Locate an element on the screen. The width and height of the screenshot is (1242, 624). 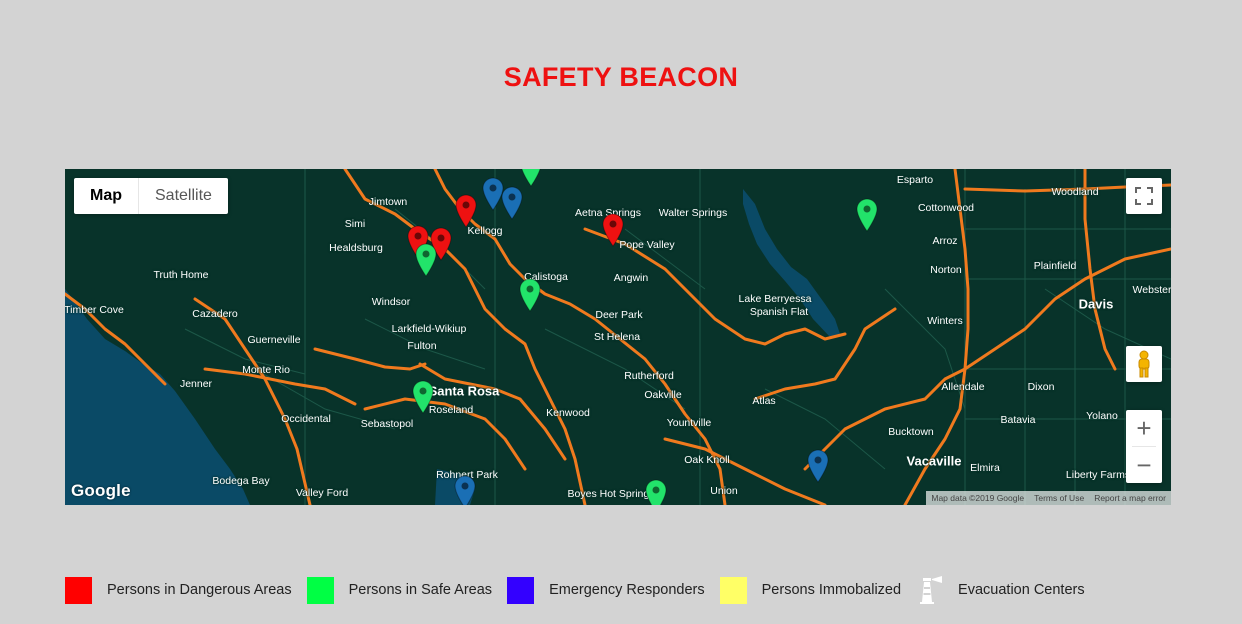
place-label: Dixon is located at coordinates (1041, 387).